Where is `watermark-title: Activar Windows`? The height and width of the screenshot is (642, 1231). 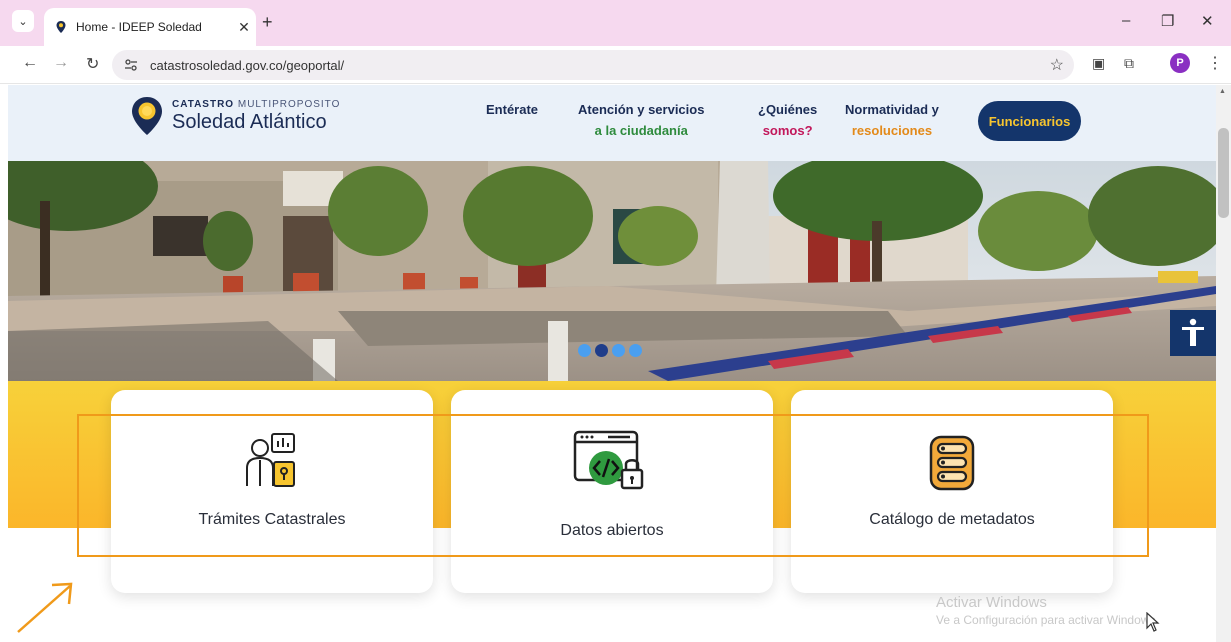 watermark-title: Activar Windows is located at coordinates (991, 602).